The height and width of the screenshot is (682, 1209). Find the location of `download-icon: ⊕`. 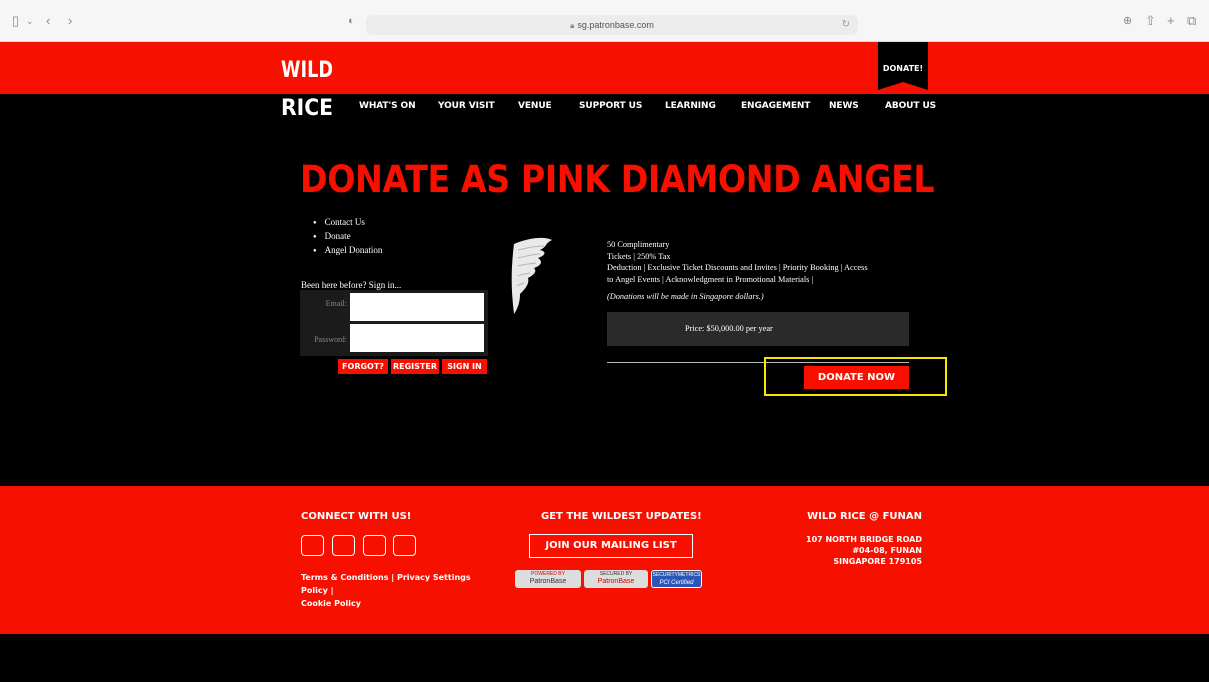

download-icon: ⊕ is located at coordinates (1127, 21).